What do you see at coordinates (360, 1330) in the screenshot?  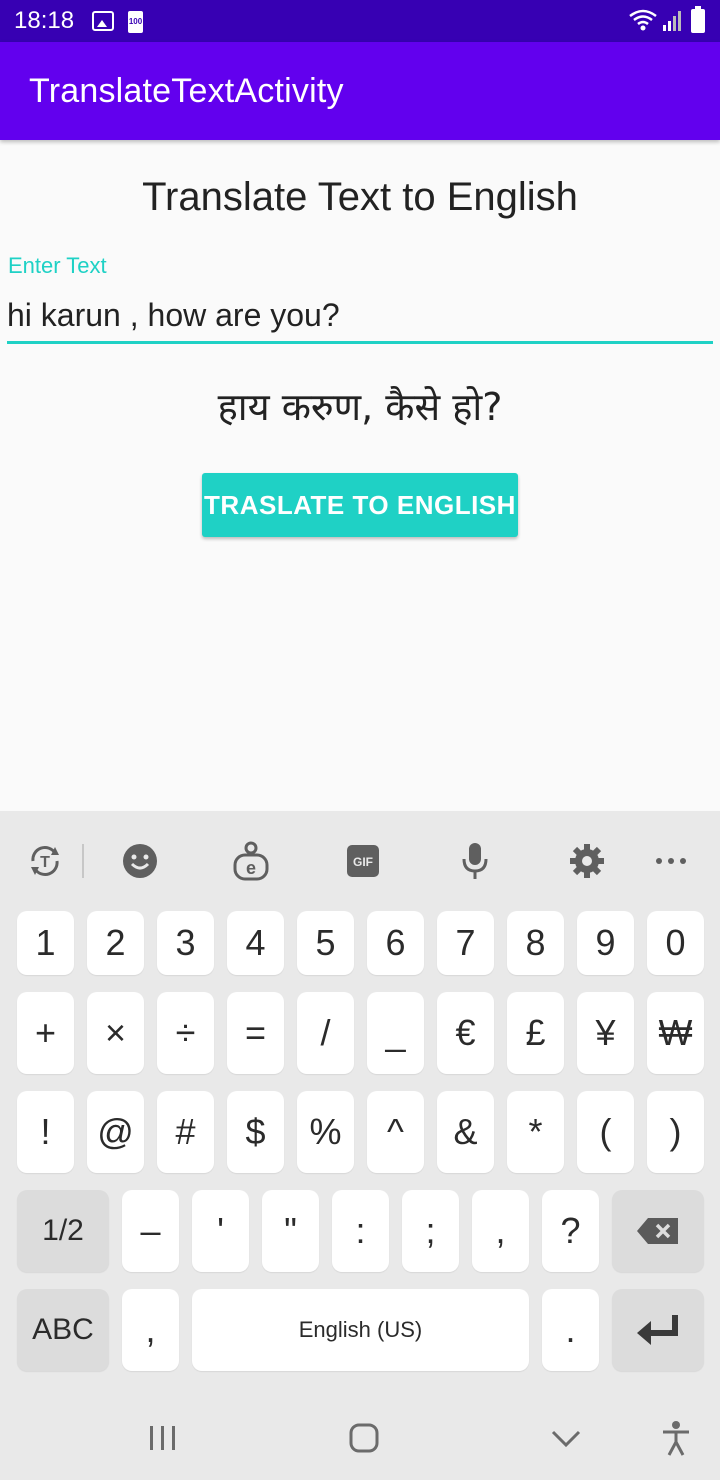 I see `space-key: English (US)` at bounding box center [360, 1330].